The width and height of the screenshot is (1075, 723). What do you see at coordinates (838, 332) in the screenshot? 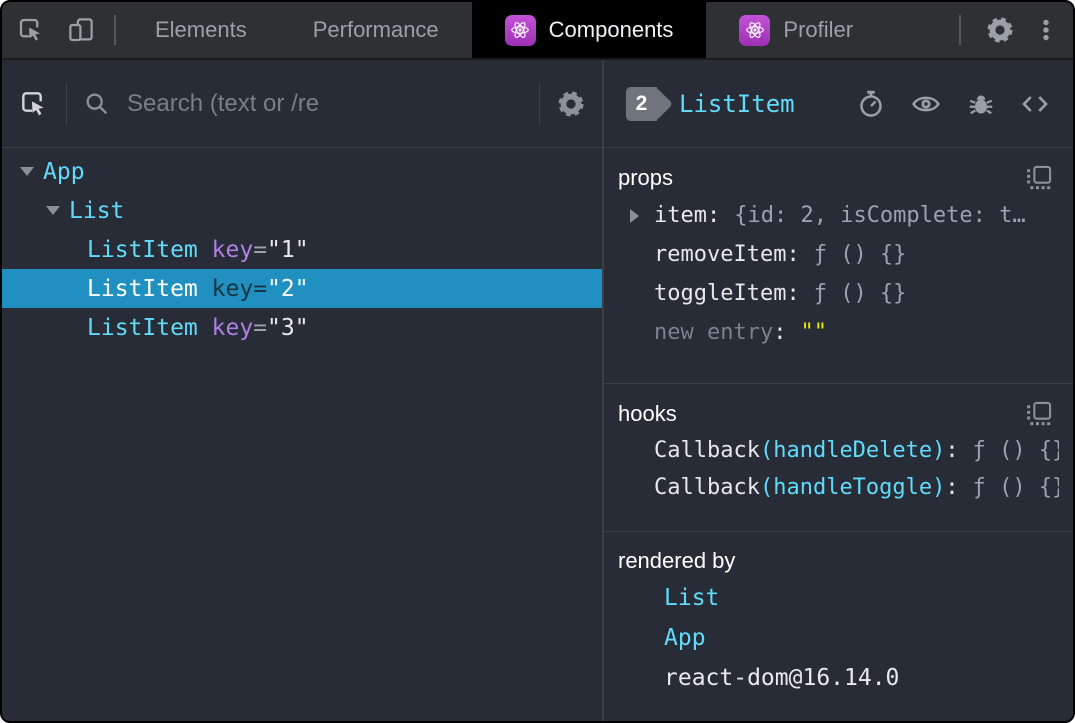
I see `prop-row-new-entry: new entry: ""` at bounding box center [838, 332].